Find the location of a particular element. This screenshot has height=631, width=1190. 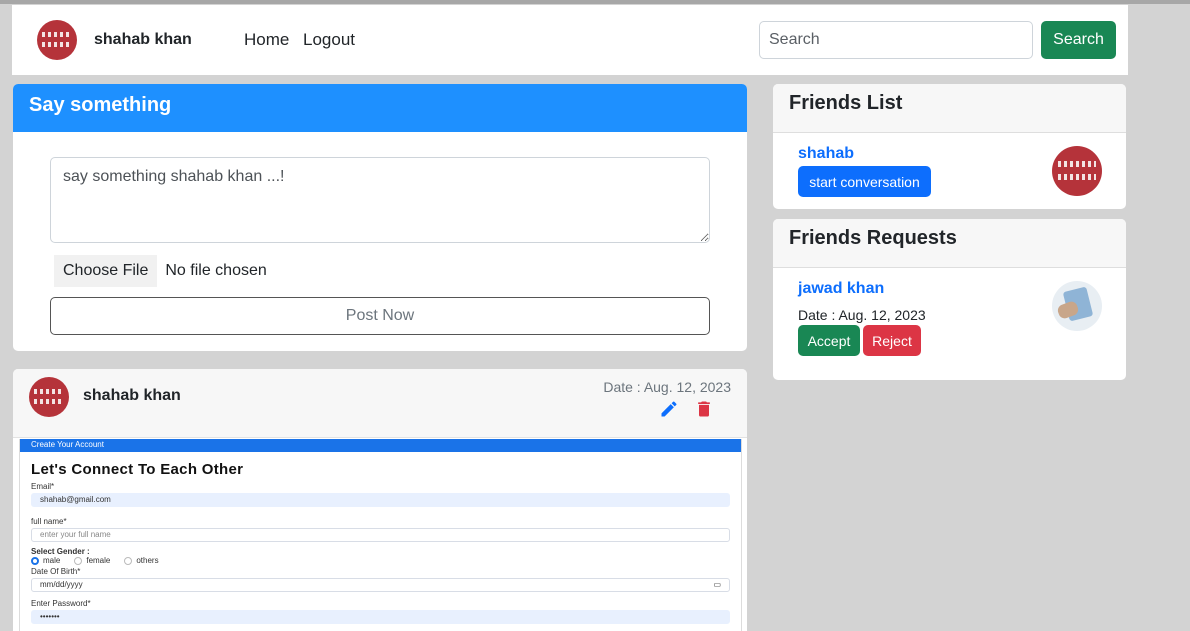

user-avatar is located at coordinates (57, 40).